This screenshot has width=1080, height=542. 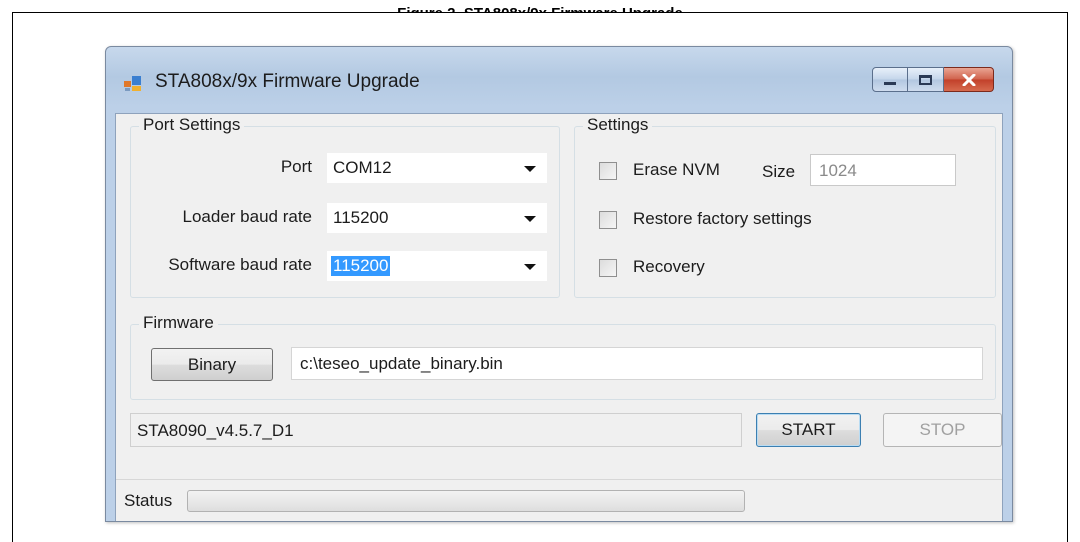 I want to click on port-label: Port, so click(x=296, y=166).